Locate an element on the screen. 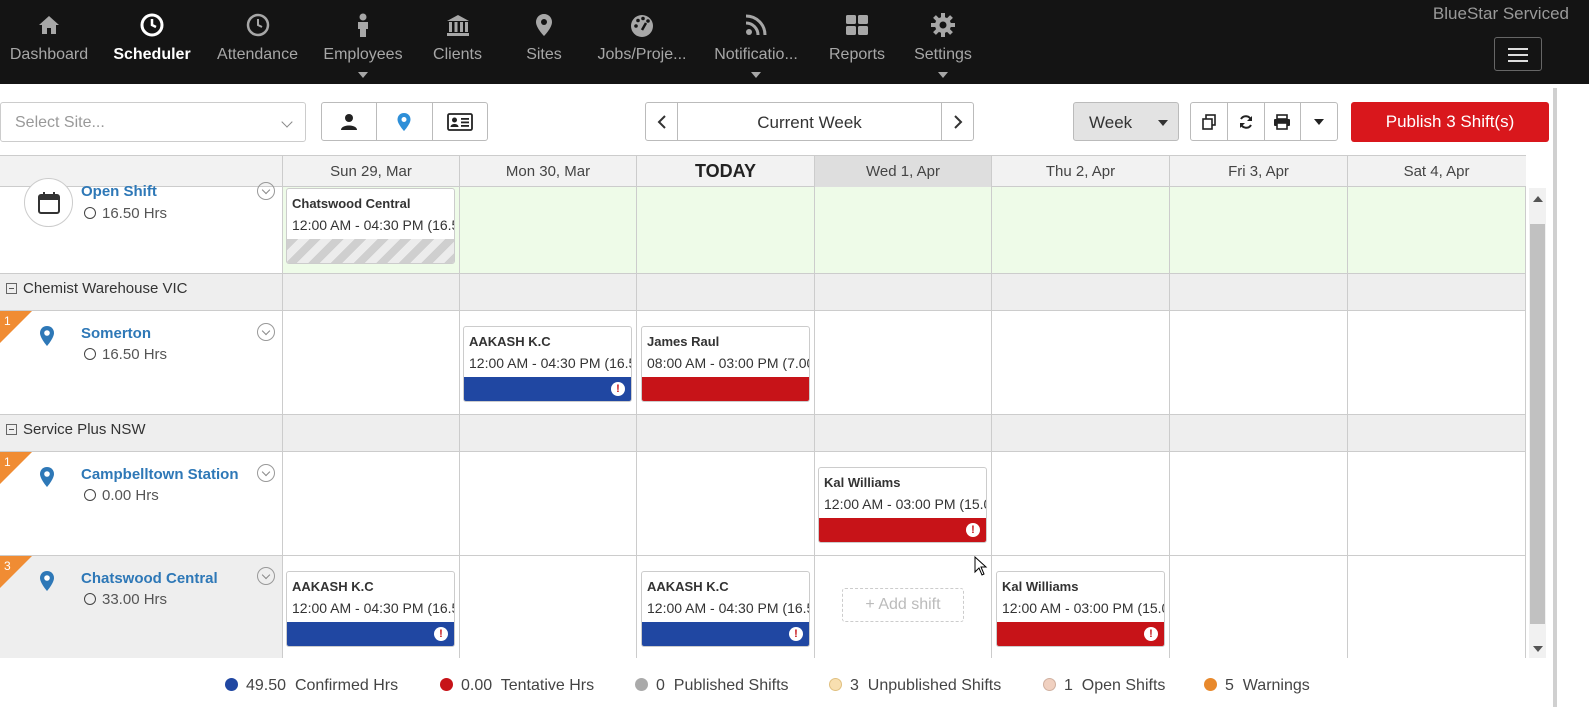  chevron-down-icon is located at coordinates (756, 75).